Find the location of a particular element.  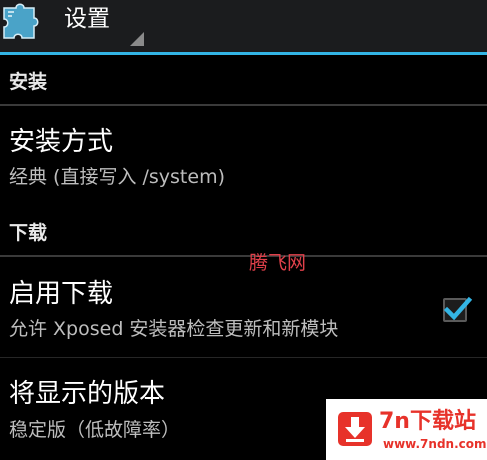

title-spinner: 设置 is located at coordinates (100, 24).